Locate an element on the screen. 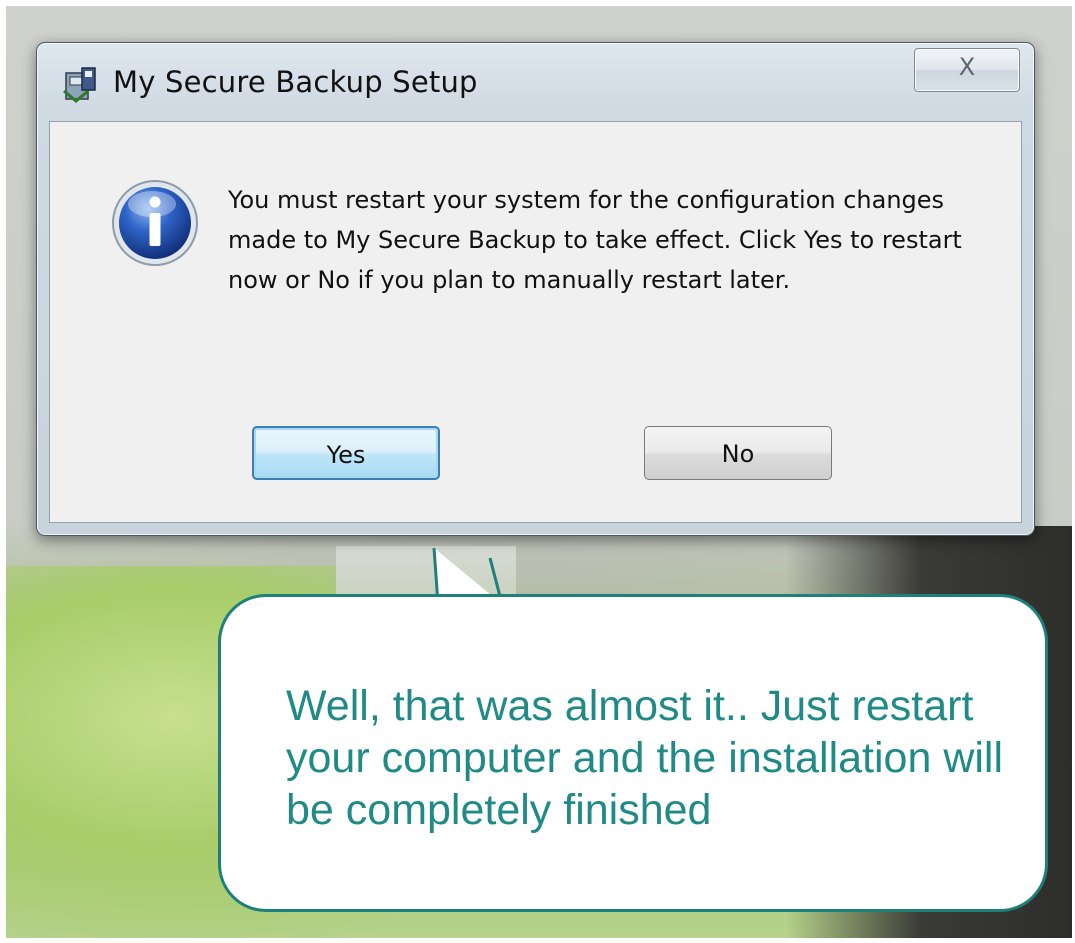  no-button: No is located at coordinates (738, 453).